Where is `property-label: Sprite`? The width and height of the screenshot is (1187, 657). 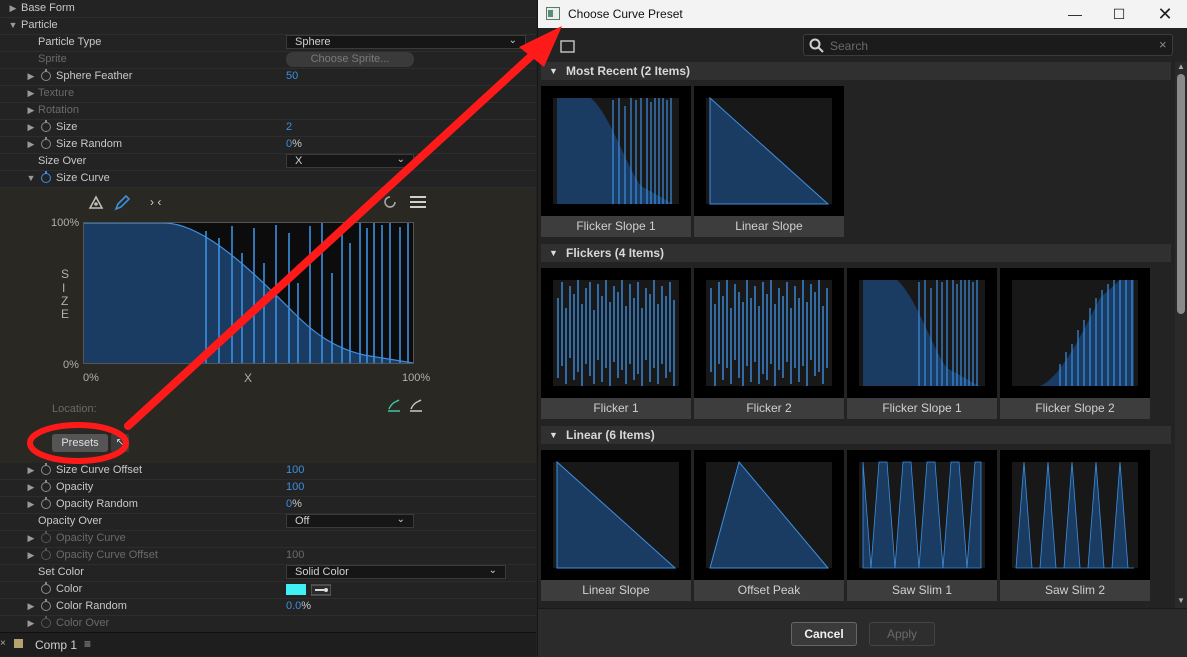
property-label: Sprite is located at coordinates (52, 59).